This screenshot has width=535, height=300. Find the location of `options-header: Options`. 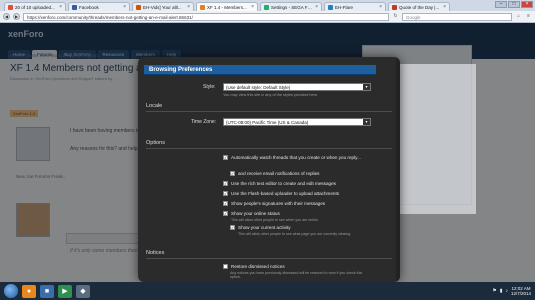

options-header: Options is located at coordinates (155, 143).